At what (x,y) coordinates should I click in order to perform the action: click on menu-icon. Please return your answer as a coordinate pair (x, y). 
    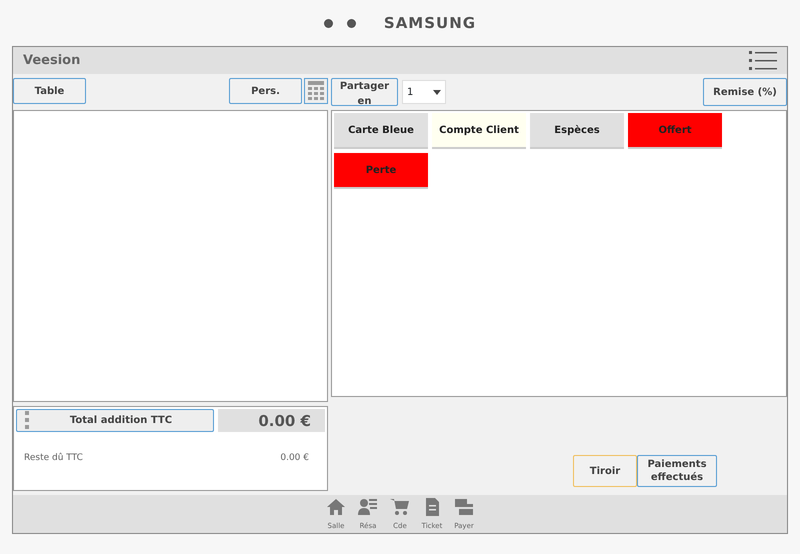
    Looking at the image, I should click on (763, 61).